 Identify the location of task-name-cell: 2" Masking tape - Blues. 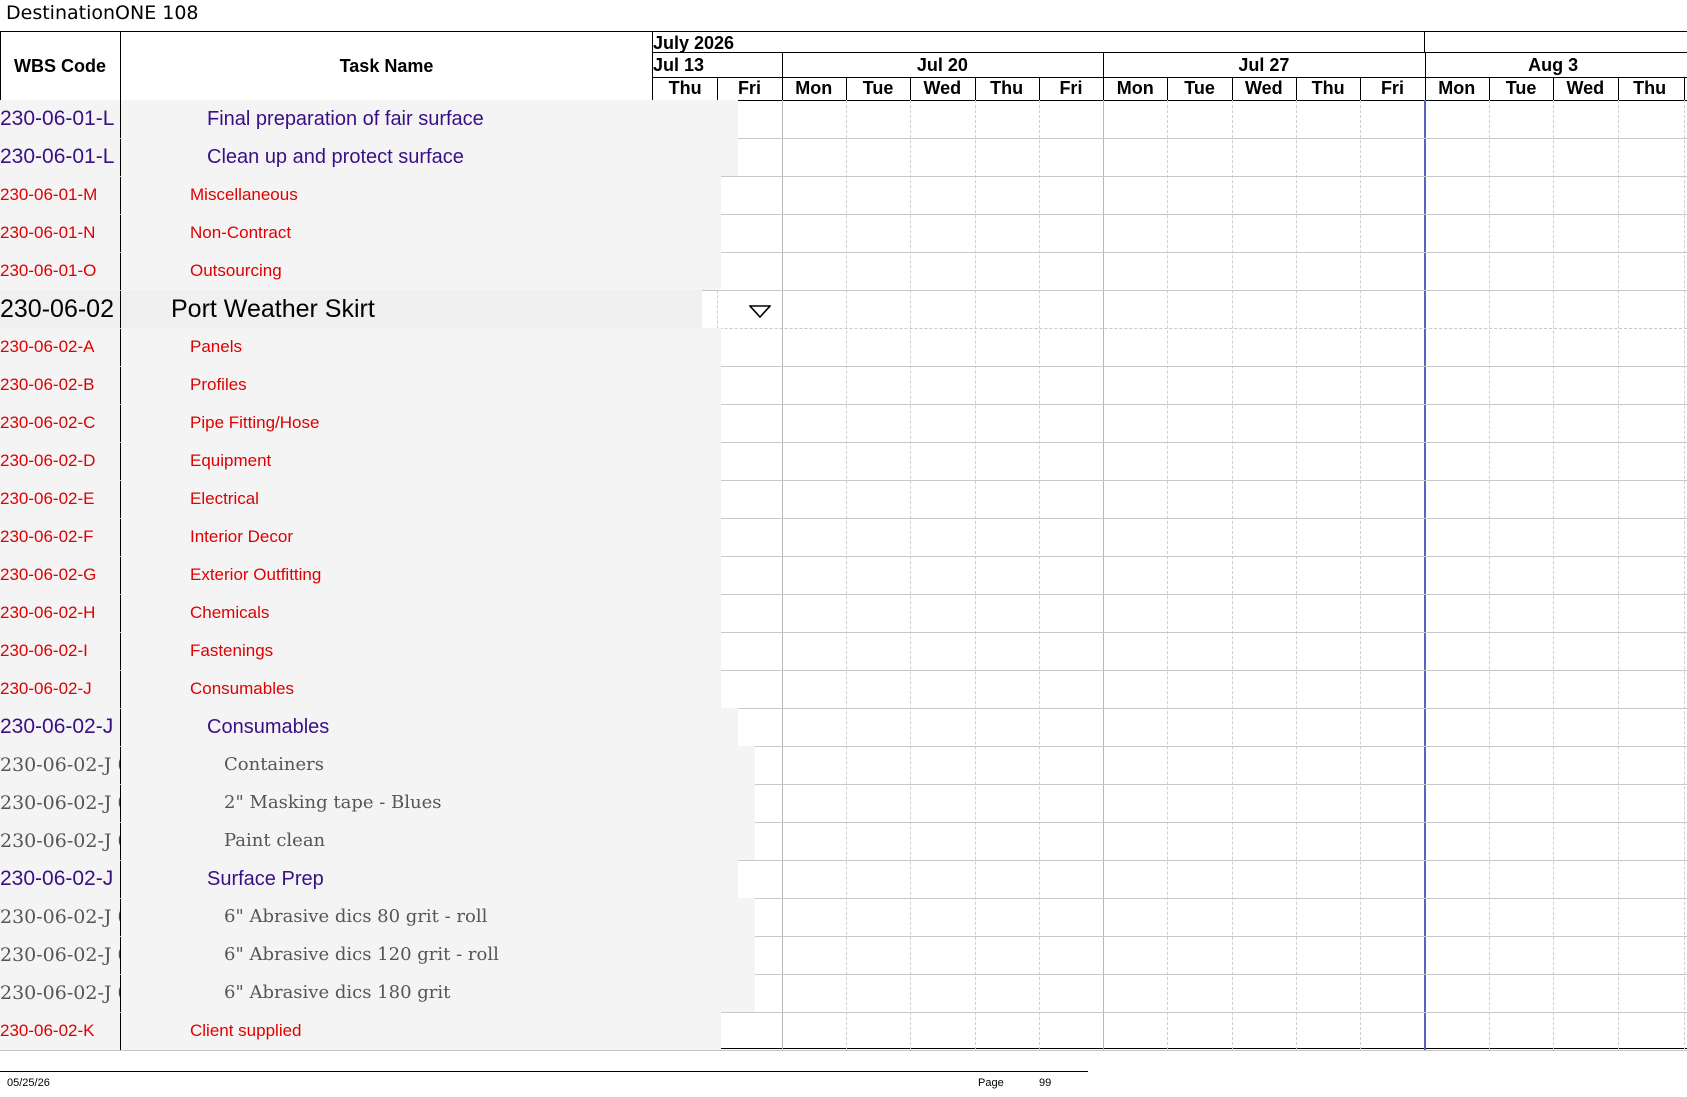
(438, 803).